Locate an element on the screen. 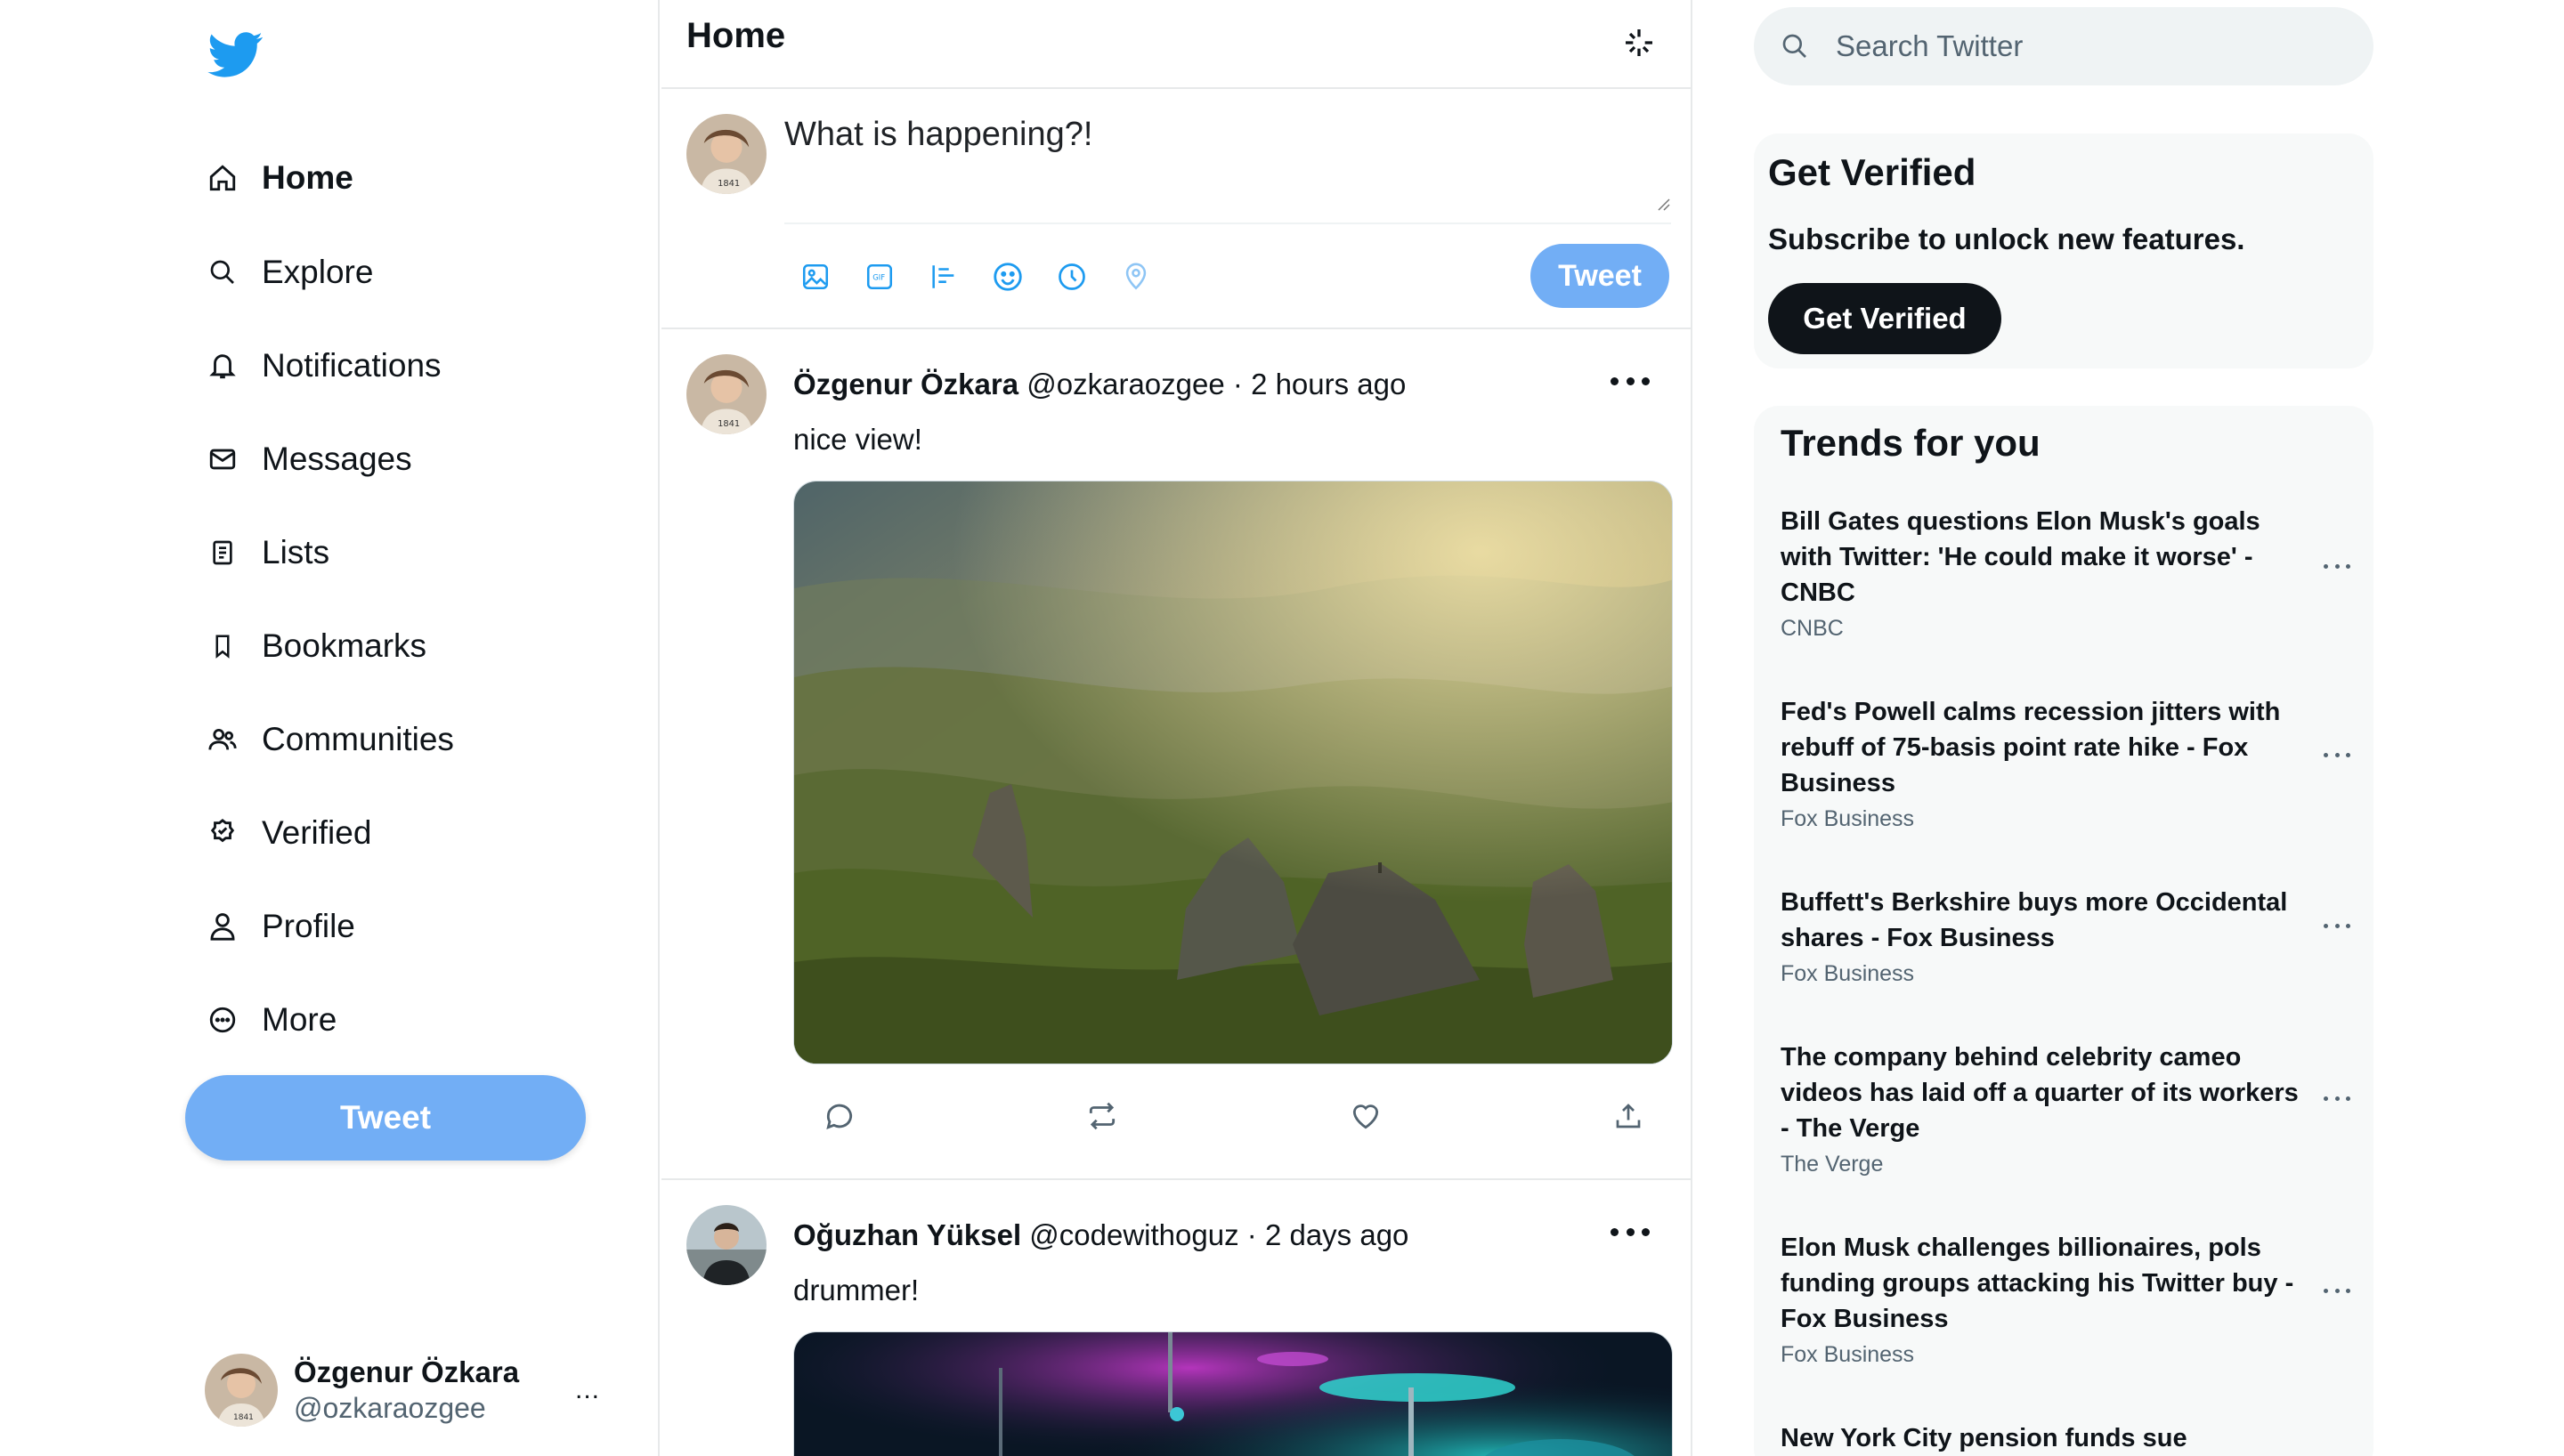 This screenshot has height=1456, width=2564. nav-profile: Profile is located at coordinates (279, 927).